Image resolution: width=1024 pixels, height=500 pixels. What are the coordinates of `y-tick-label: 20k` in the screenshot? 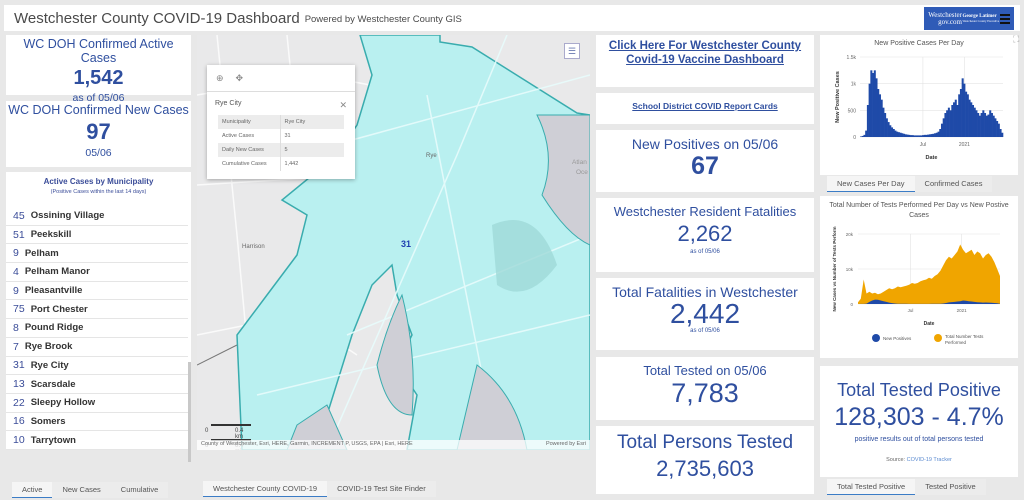 It's located at (850, 234).